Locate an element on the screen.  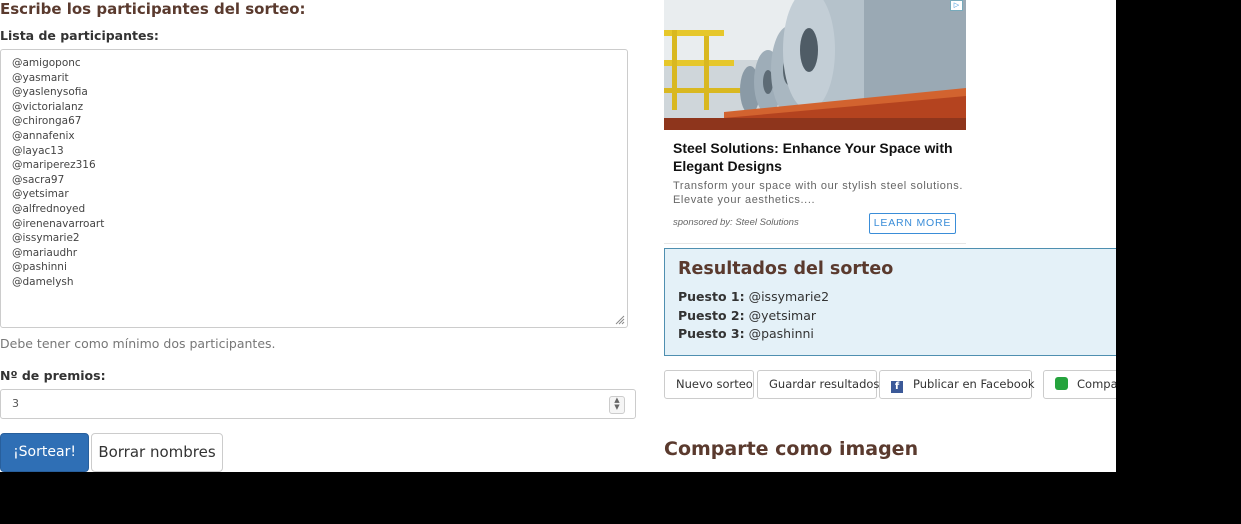
participant-line: @pashinni is located at coordinates (39, 267).